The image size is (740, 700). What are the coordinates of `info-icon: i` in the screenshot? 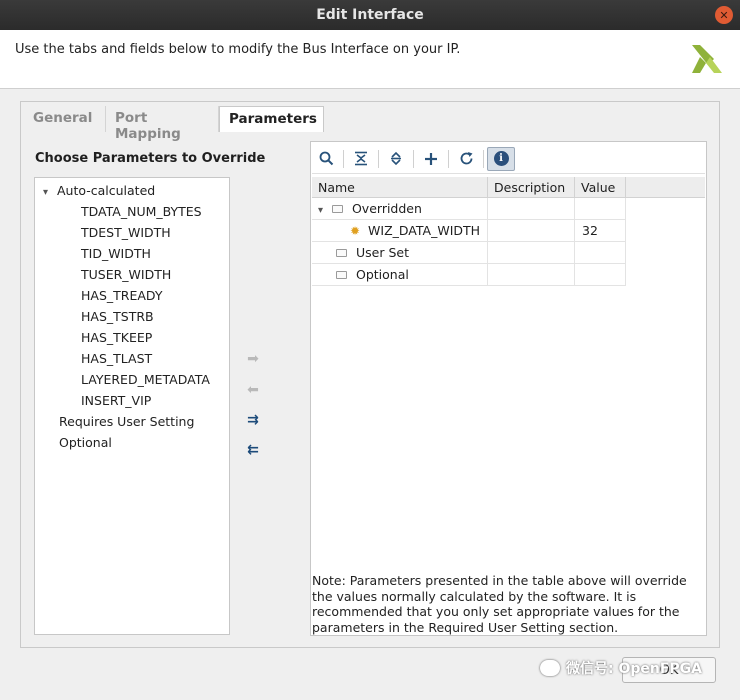 It's located at (501, 158).